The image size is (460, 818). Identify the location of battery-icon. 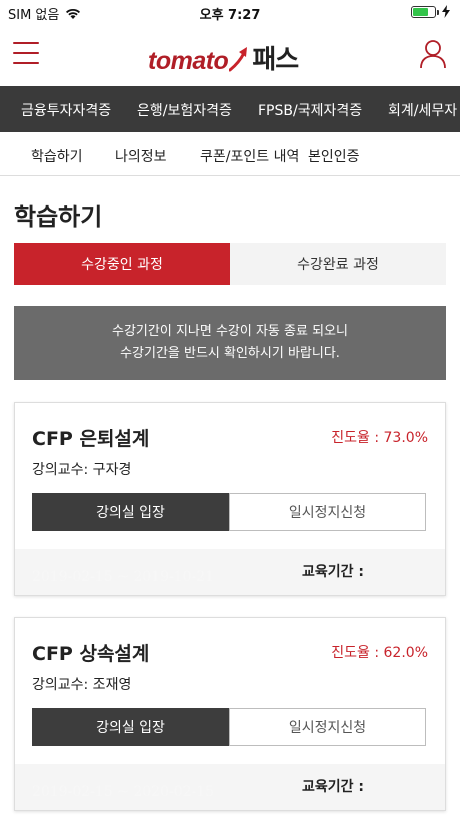
(425, 11).